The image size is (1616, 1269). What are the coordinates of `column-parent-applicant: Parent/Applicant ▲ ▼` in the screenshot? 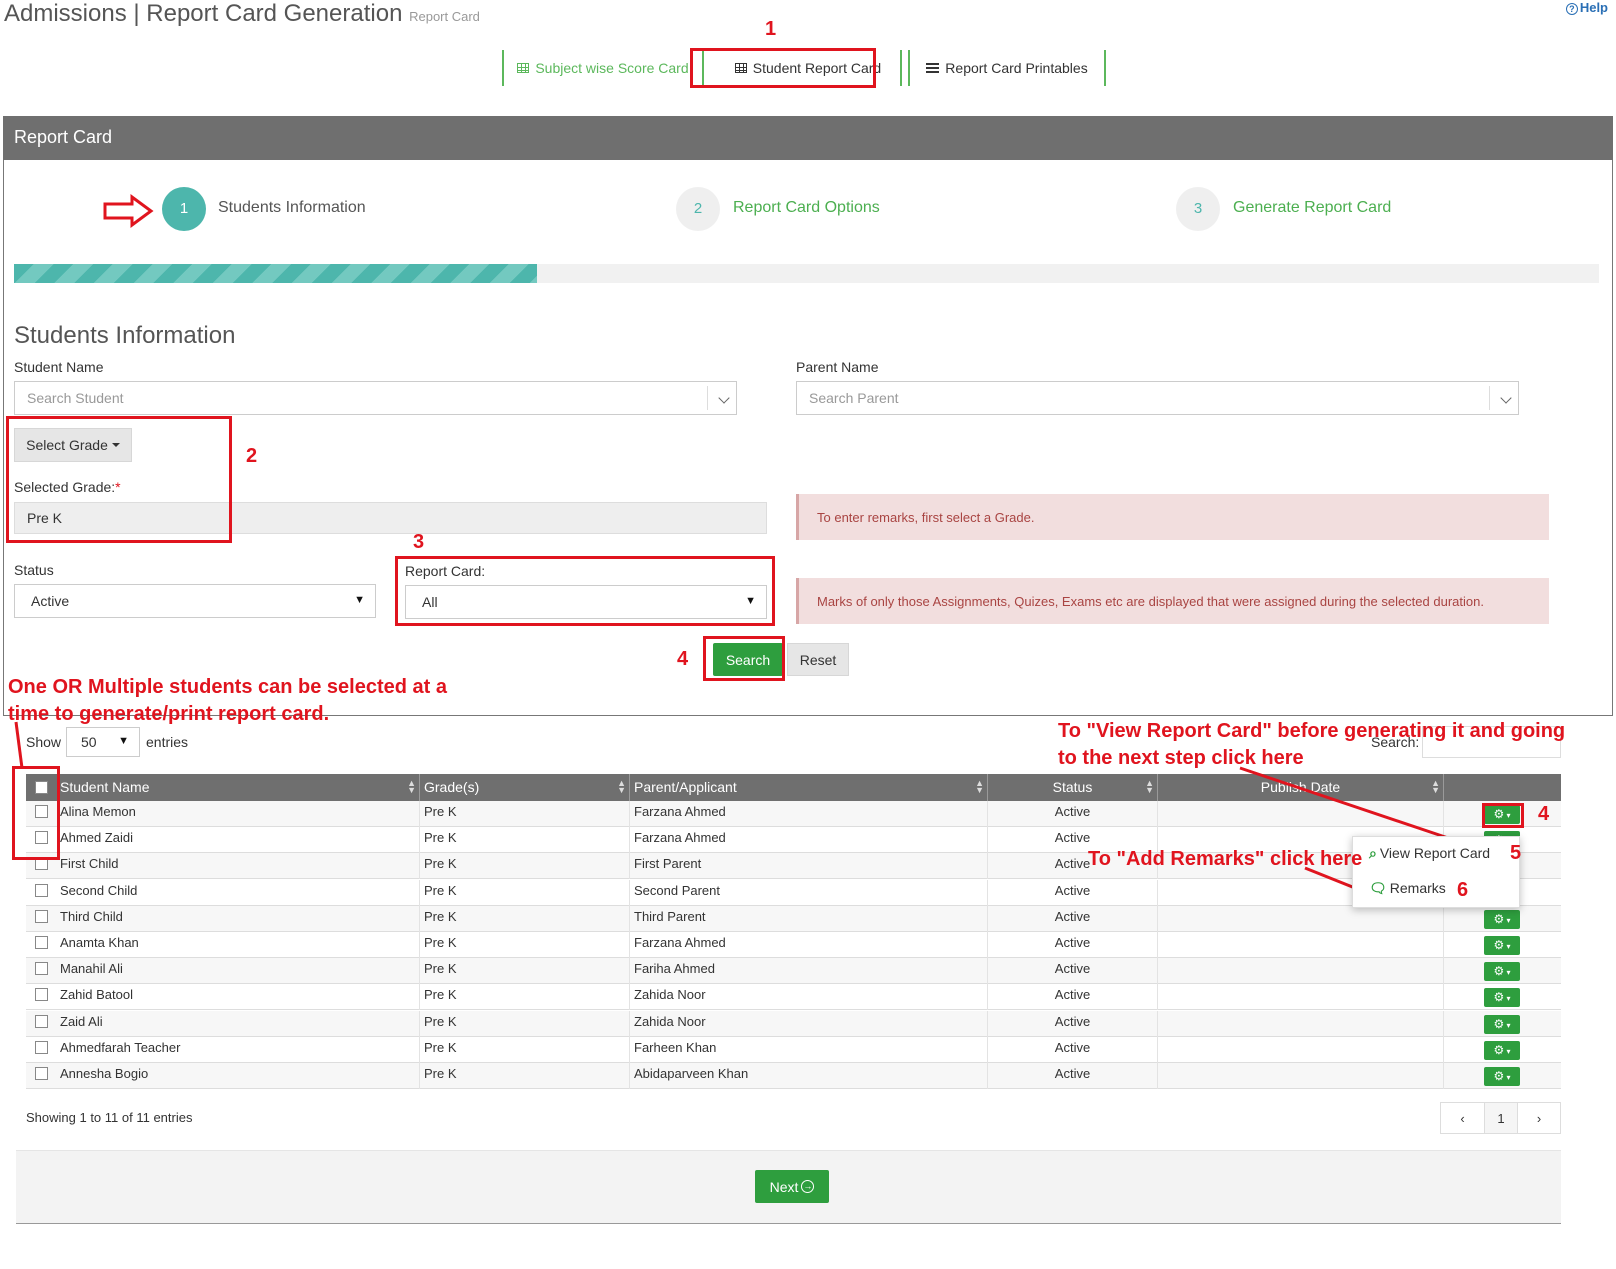 It's located at (809, 787).